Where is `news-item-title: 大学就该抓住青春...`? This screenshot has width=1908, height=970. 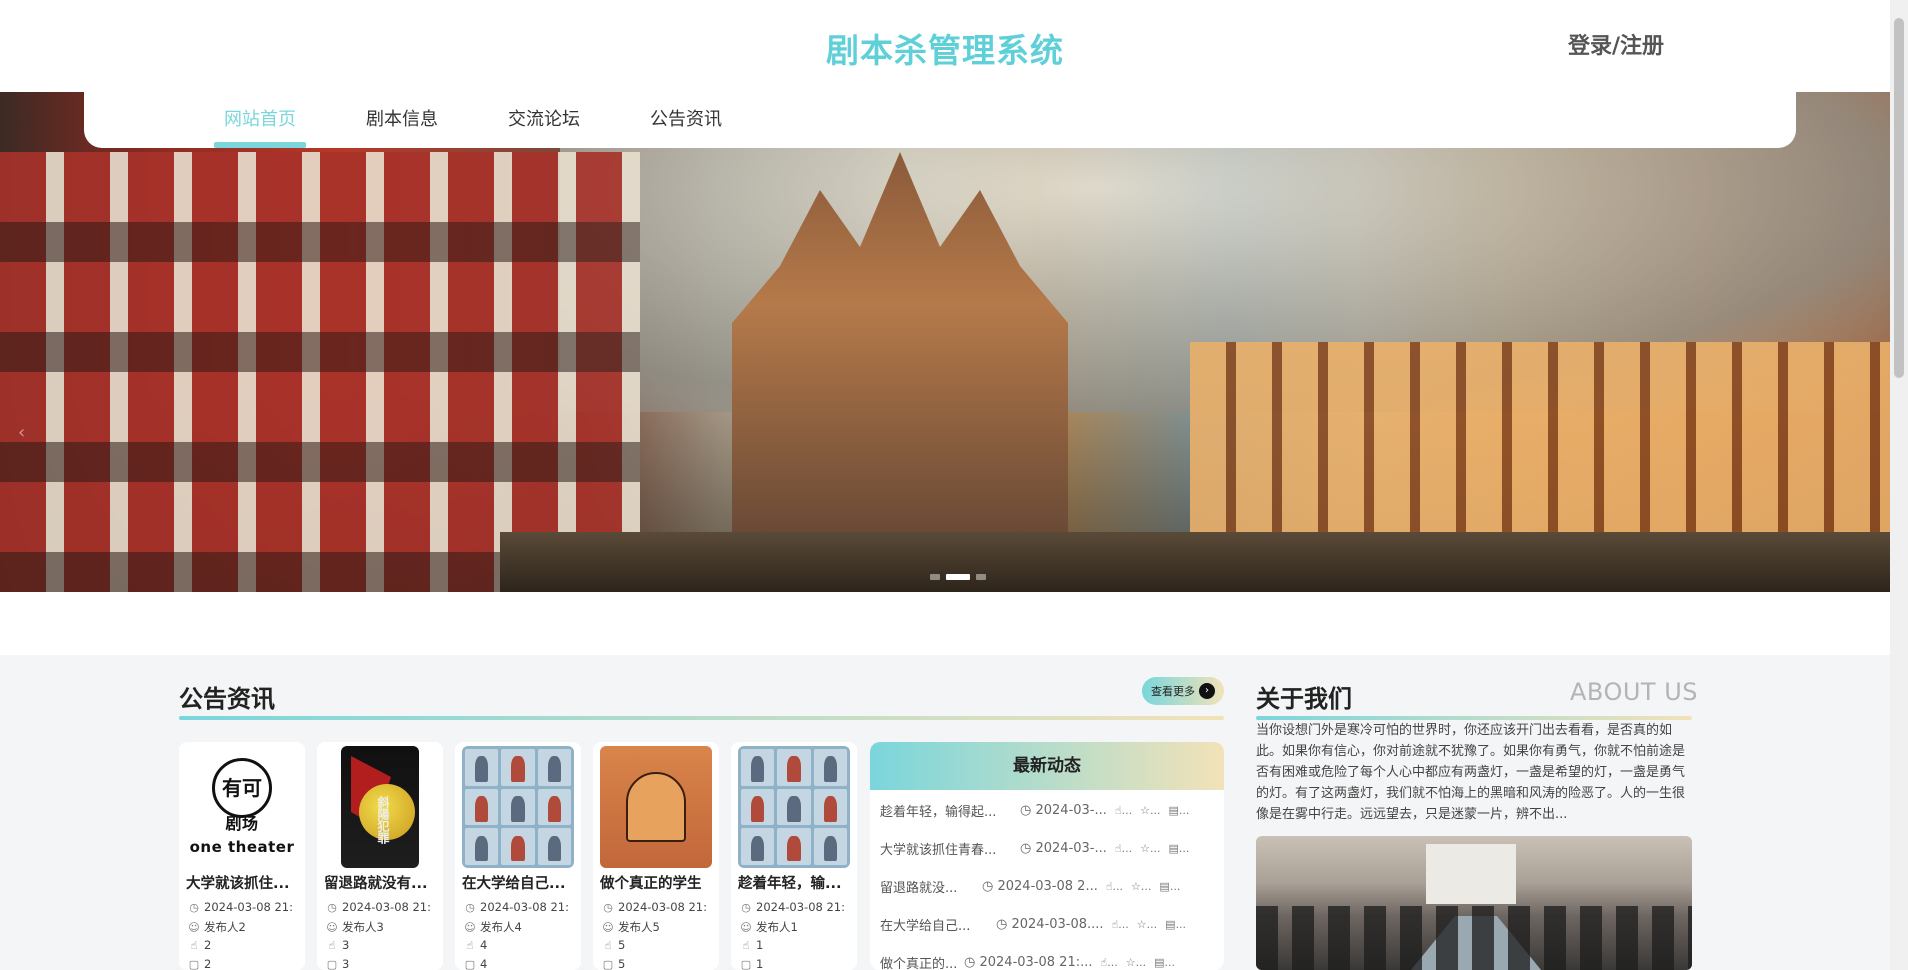
news-item-title: 大学就该抓住青春... is located at coordinates (938, 850).